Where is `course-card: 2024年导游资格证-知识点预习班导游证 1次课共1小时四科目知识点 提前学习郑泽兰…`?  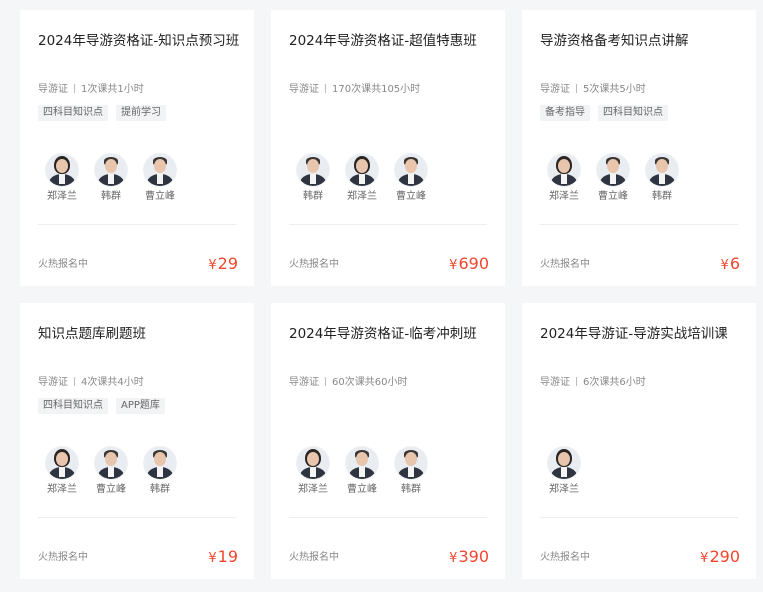
course-card: 2024年导游资格证-知识点预习班导游证 1次课共1小时四科目知识点 提前学习郑泽兰… is located at coordinates (137, 148).